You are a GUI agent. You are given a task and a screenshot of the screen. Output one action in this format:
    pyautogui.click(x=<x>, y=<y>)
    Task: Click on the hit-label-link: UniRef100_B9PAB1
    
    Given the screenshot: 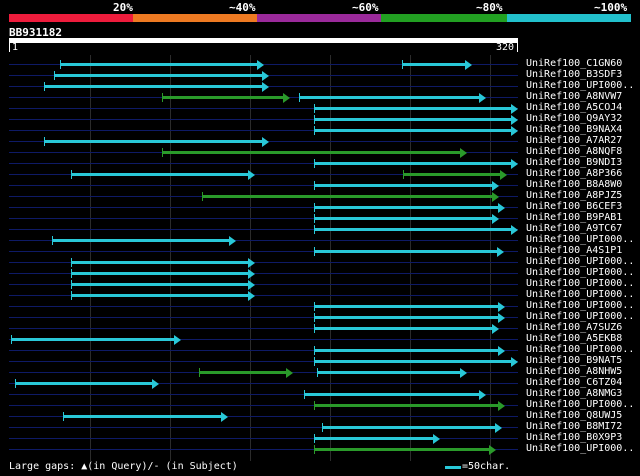 What is the action you would take?
    pyautogui.click(x=574, y=217)
    